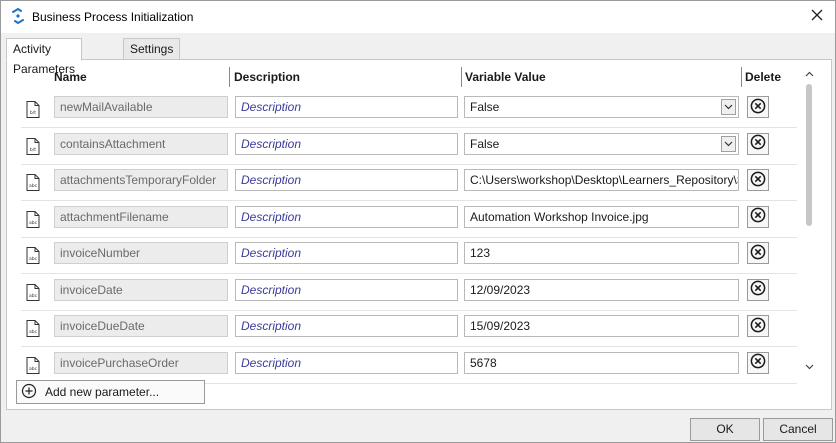 The image size is (836, 443). I want to click on variable-value-text: 123, so click(480, 253).